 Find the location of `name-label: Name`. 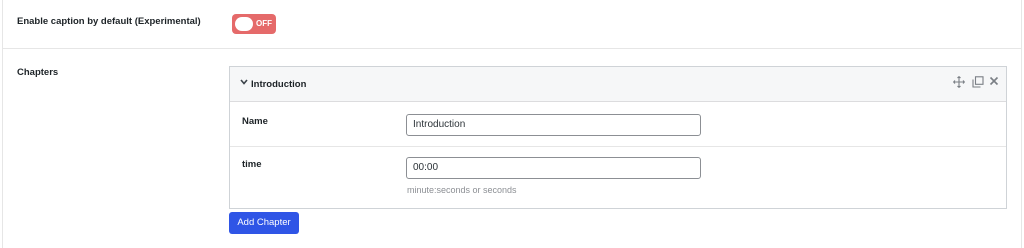

name-label: Name is located at coordinates (255, 121).